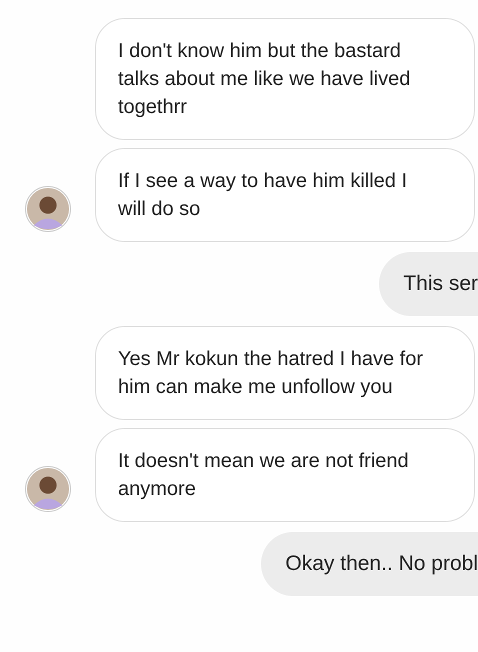 Image resolution: width=478 pixels, height=652 pixels. Describe the element at coordinates (285, 373) in the screenshot. I see `message-bubble: Yes Mr kokun the hatred I have for him can make me unfollow you` at that location.